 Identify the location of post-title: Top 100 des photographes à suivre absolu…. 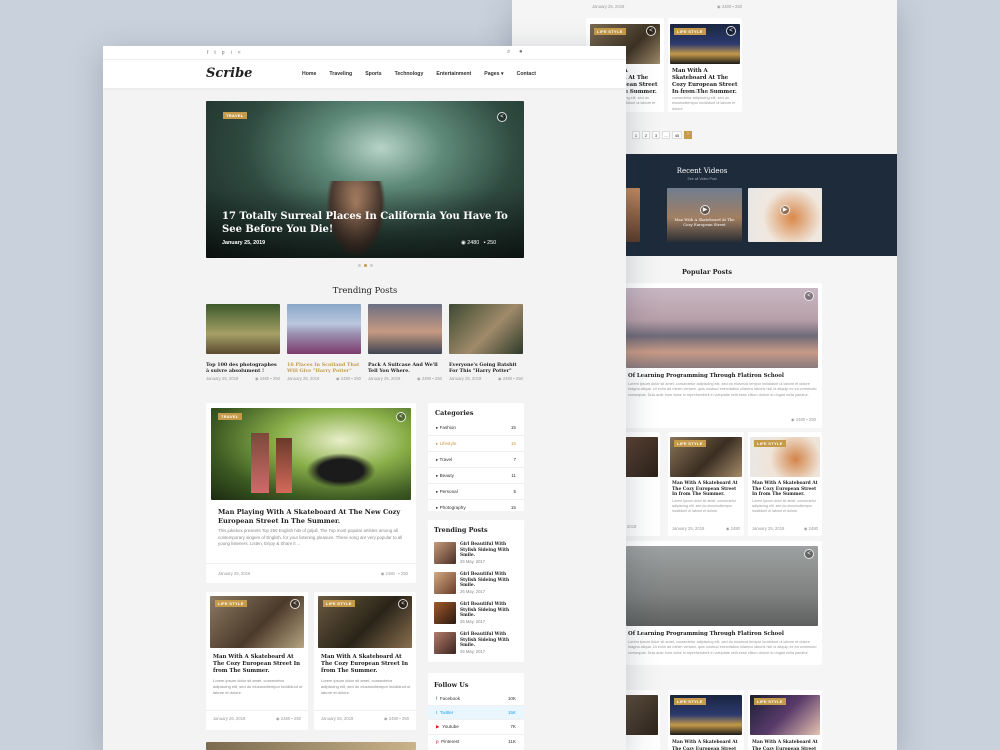
(243, 368).